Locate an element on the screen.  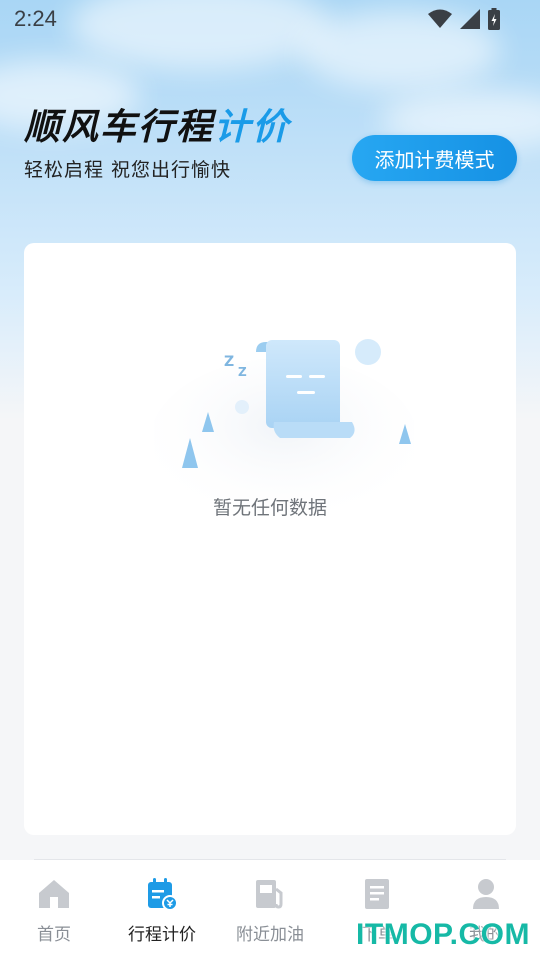
empty-state-text: 暂无任何数据 is located at coordinates (269, 508).